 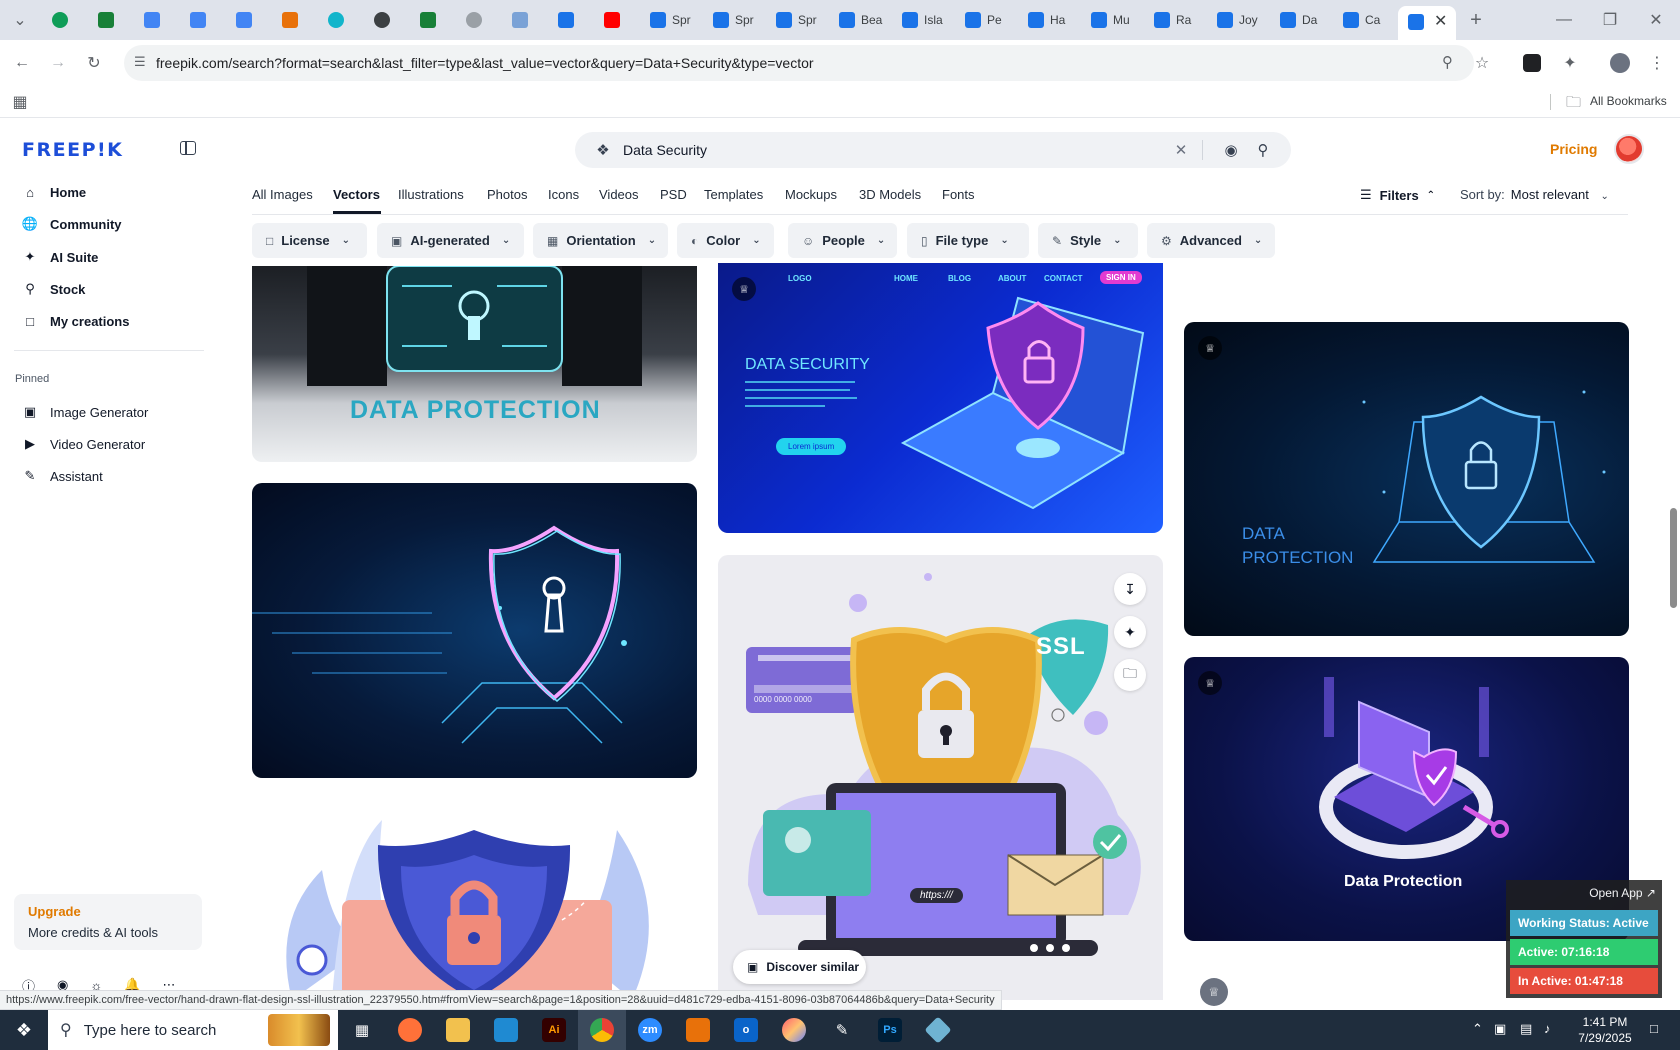 What do you see at coordinates (458, 1030) in the screenshot?
I see `file-explorer-icon` at bounding box center [458, 1030].